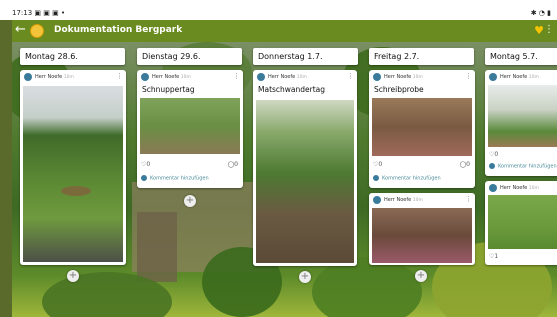  I want to click on post-title: Schreibprobe, so click(399, 89).